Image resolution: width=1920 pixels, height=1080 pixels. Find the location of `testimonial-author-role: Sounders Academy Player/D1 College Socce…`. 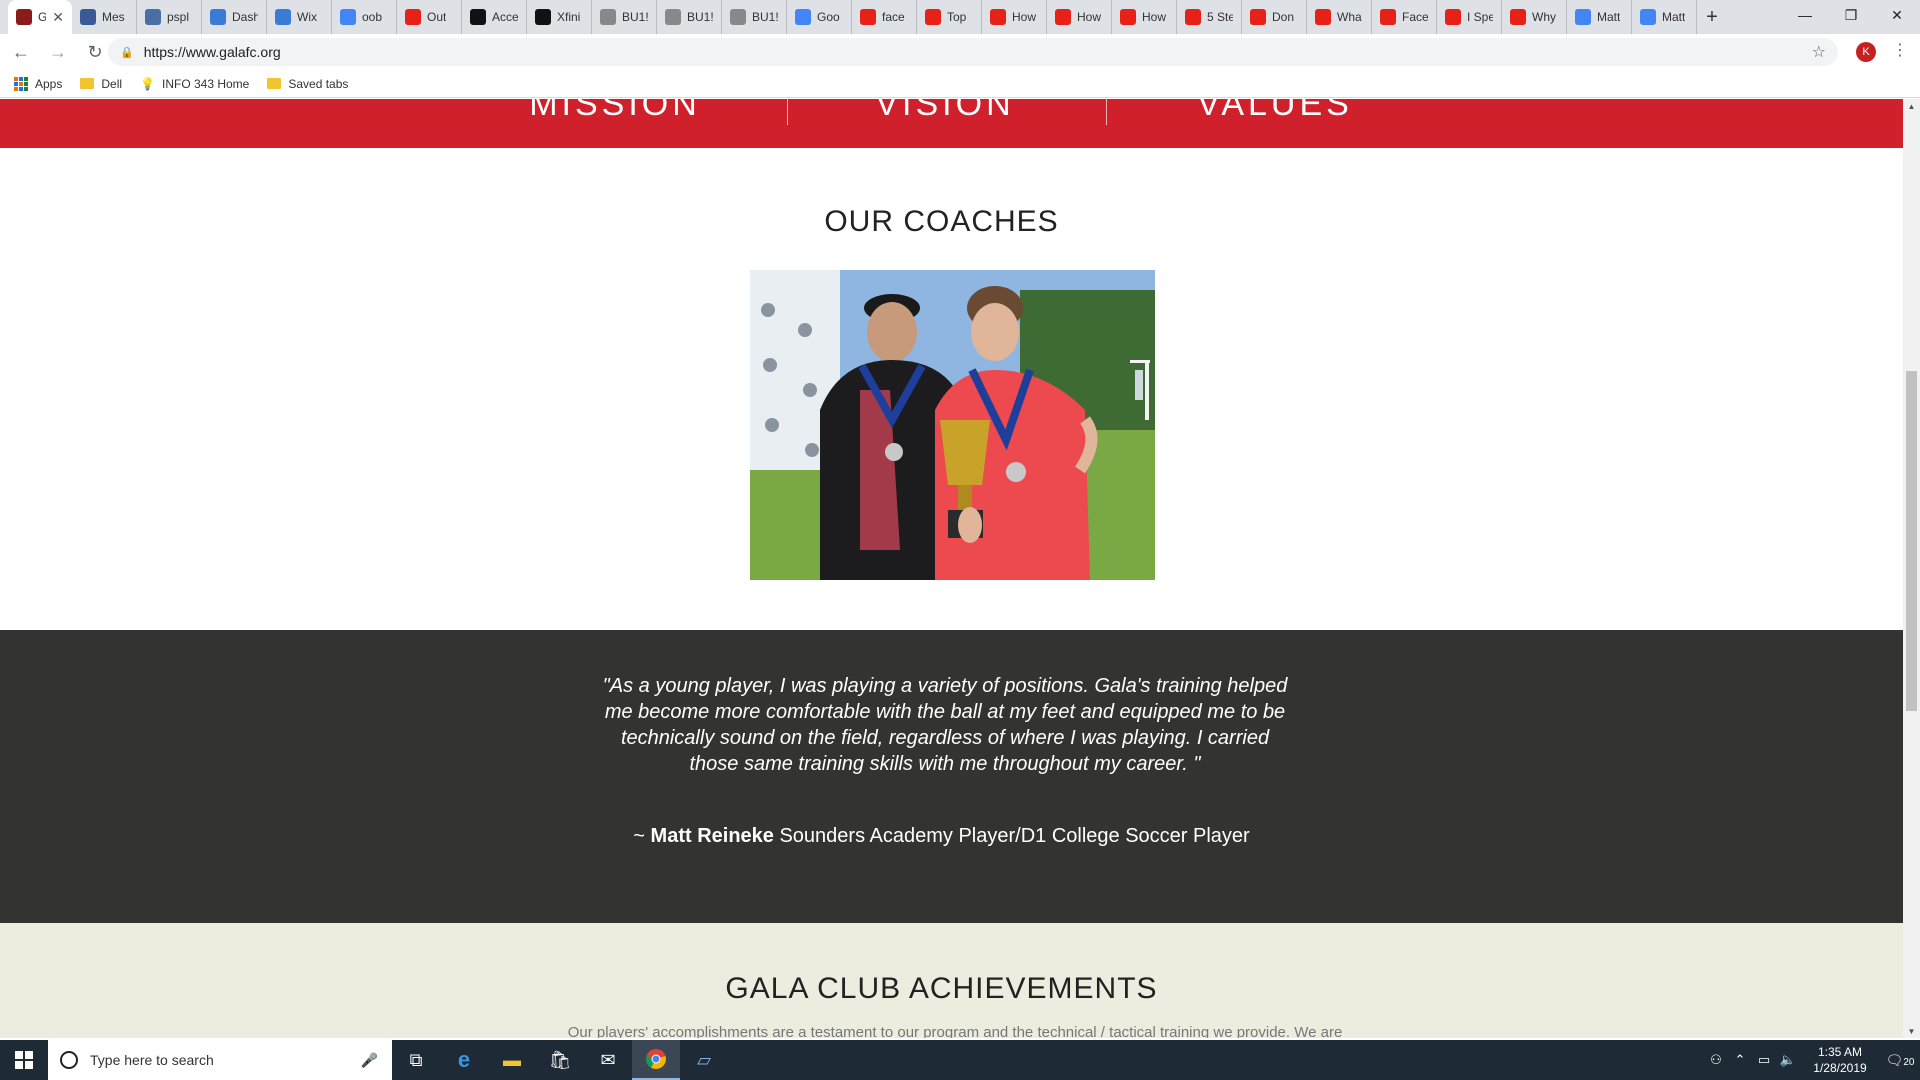

testimonial-author-role: Sounders Academy Player/D1 College Socce… is located at coordinates (1011, 836).